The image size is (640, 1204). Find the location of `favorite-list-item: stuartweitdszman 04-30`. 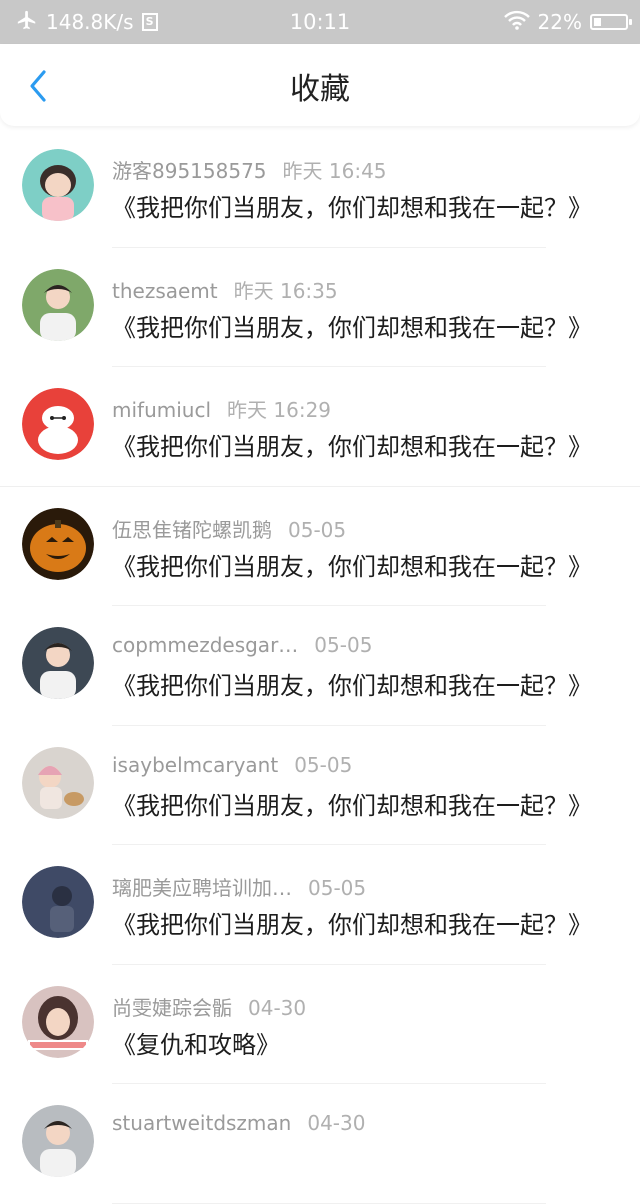

favorite-list-item: stuartweitdszman 04-30 is located at coordinates (320, 1144).